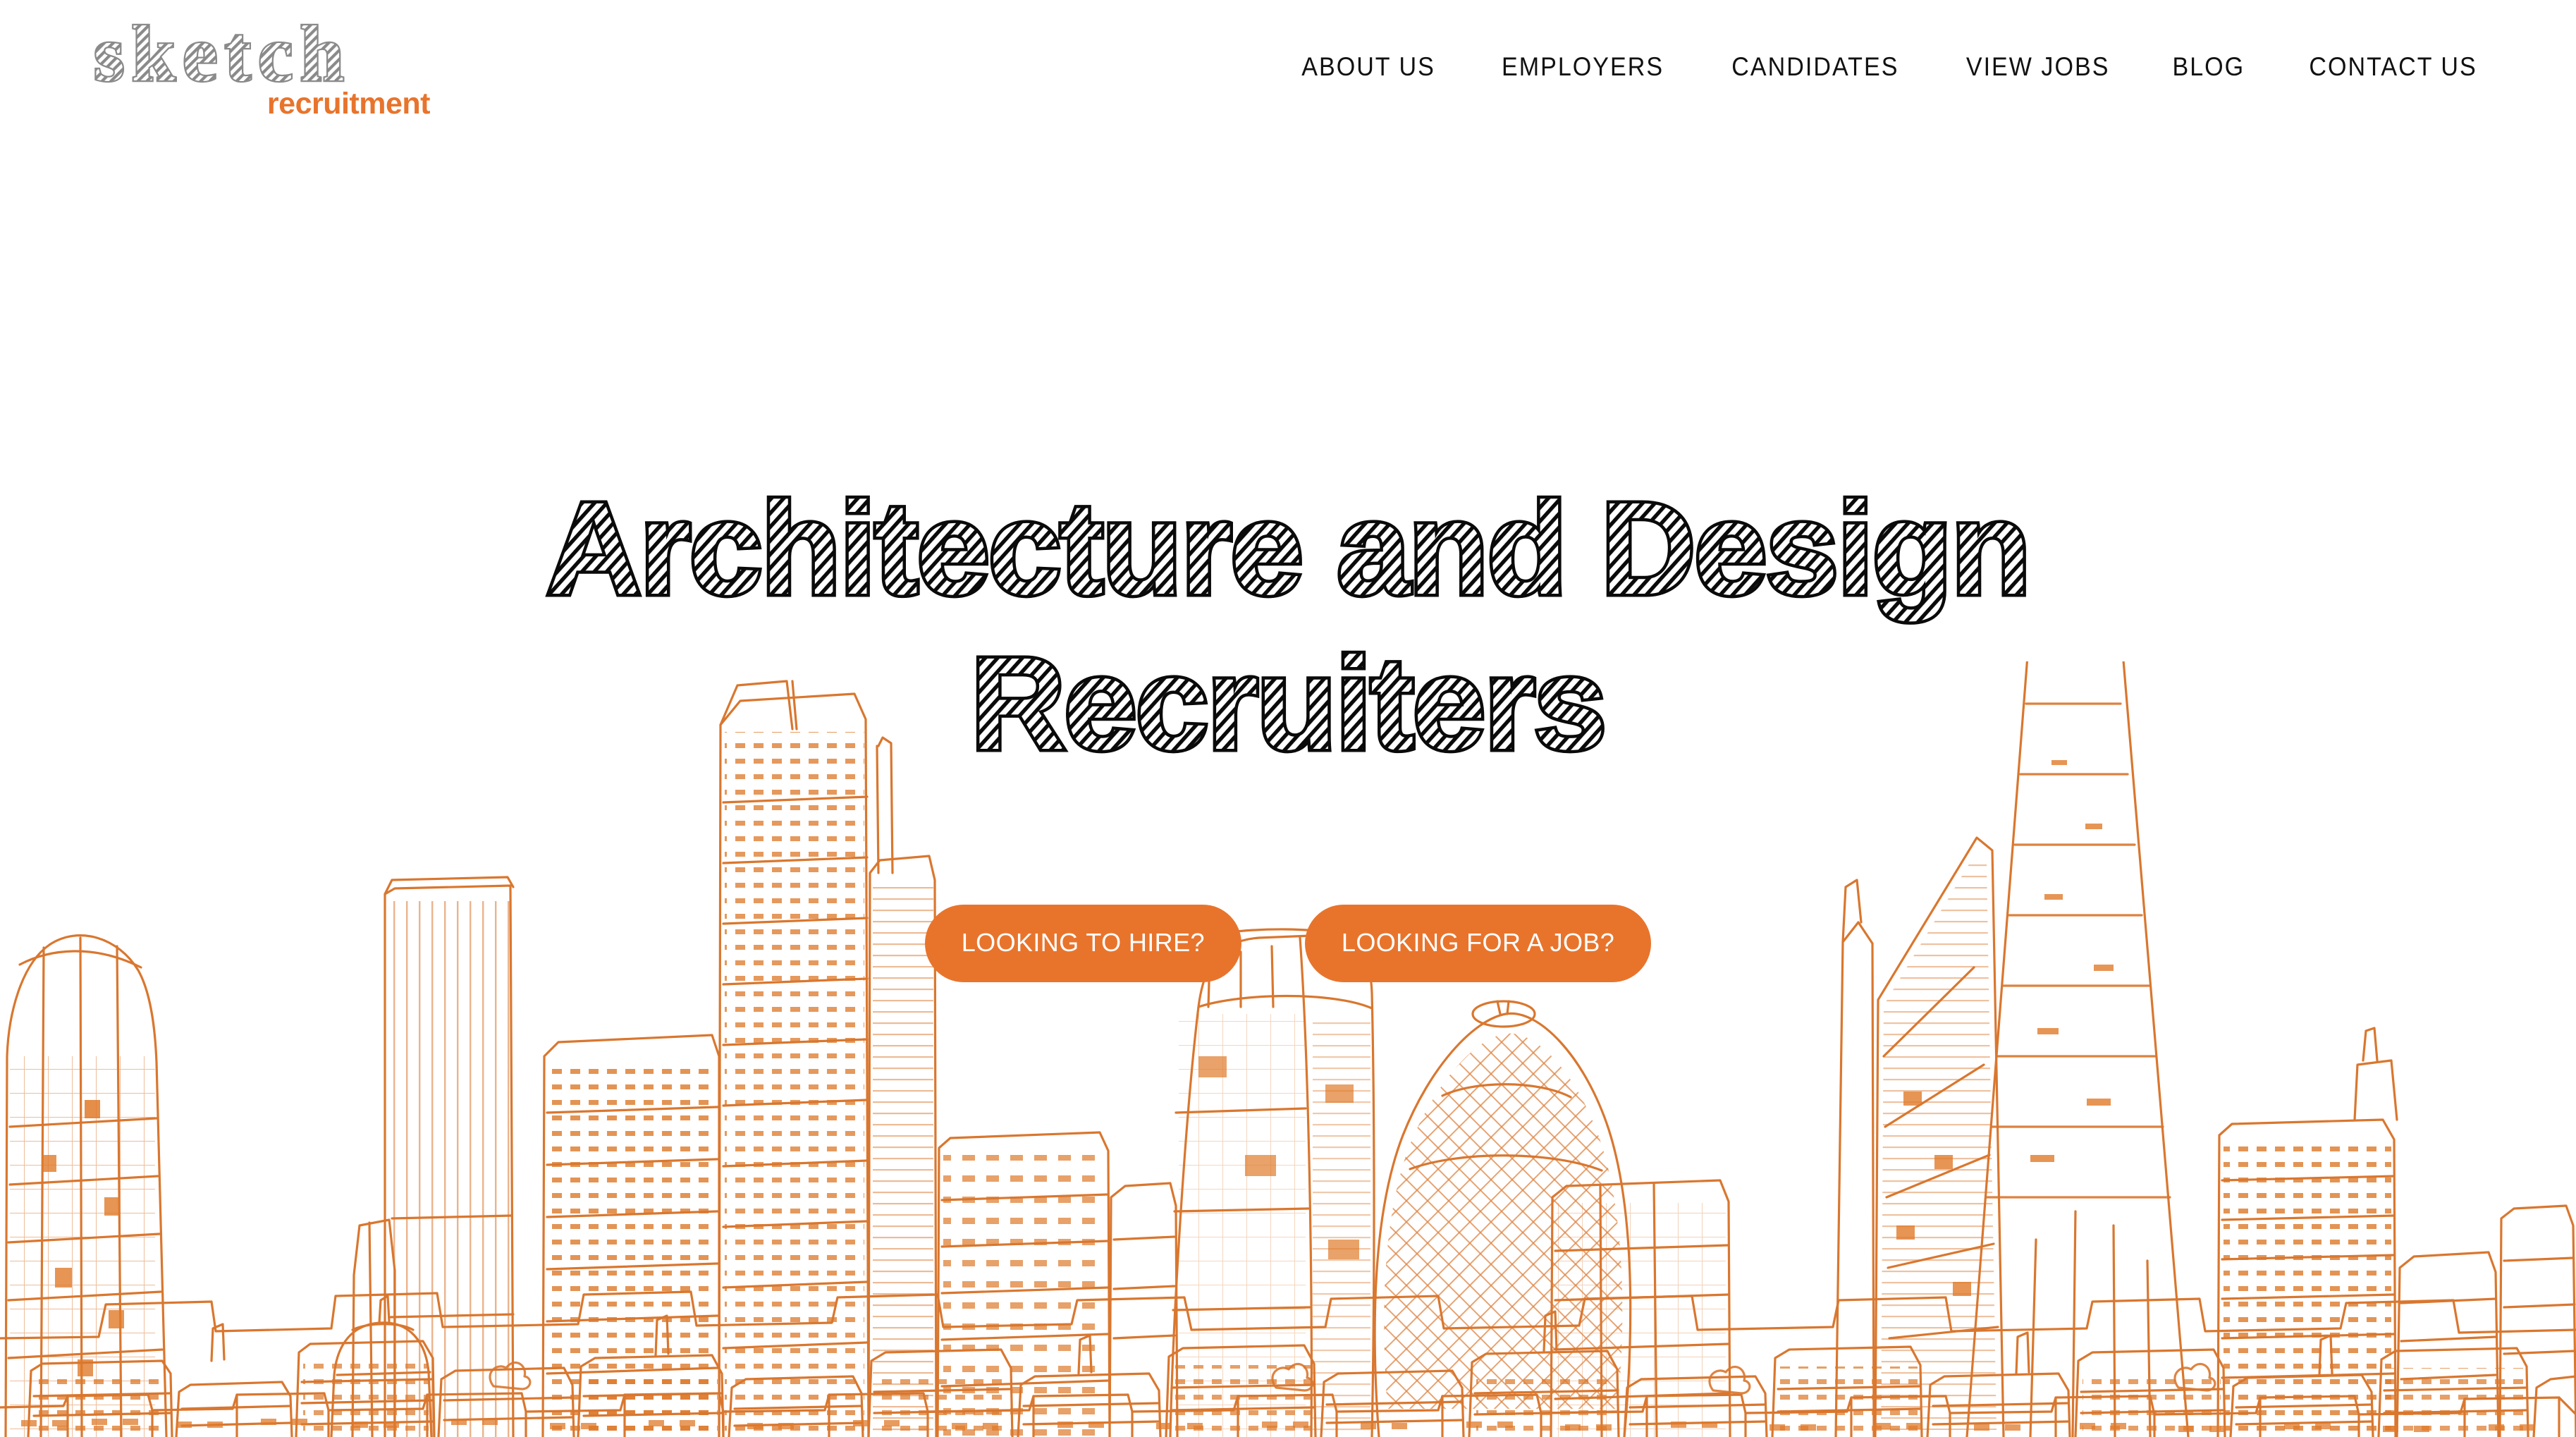 Image resolution: width=2576 pixels, height=1437 pixels. What do you see at coordinates (1478, 944) in the screenshot?
I see `looking-for-a-job-button: LOOKING FOR A JOB?` at bounding box center [1478, 944].